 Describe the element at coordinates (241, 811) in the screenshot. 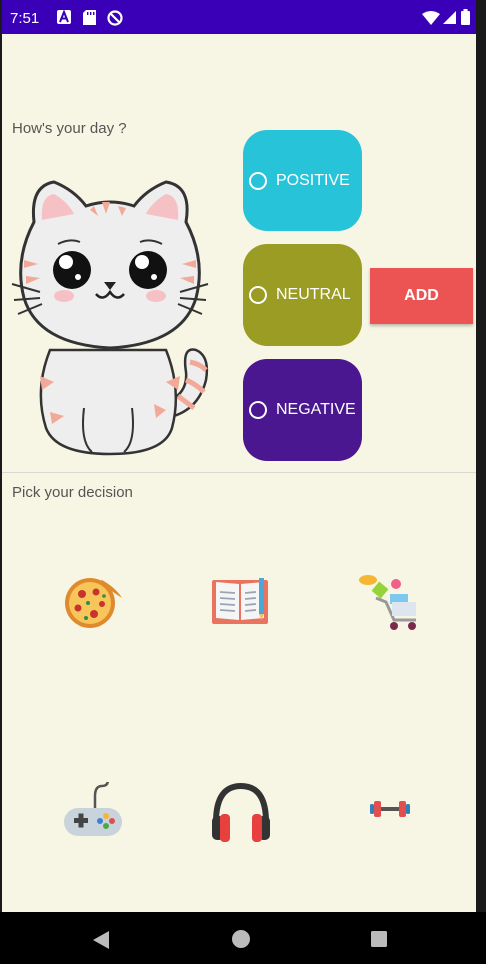

I see `headphones-icon` at that location.